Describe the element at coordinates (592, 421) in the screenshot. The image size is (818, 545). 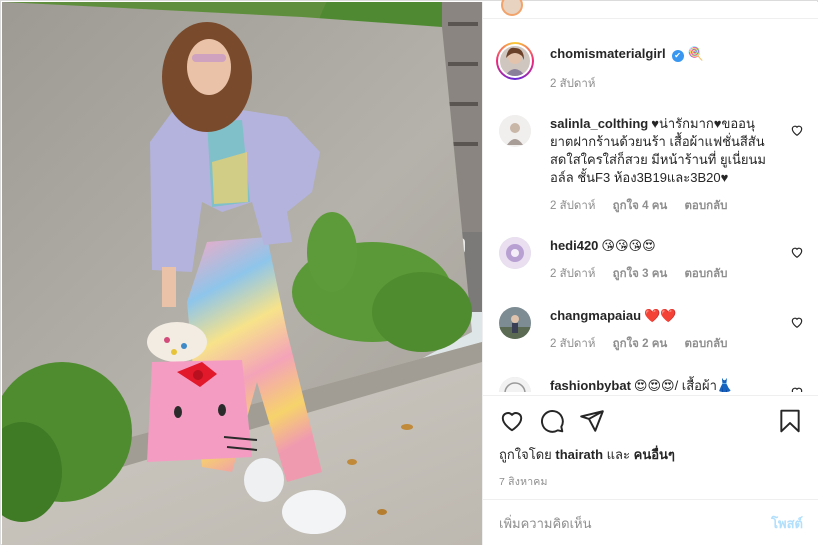
I see `share-paper-plane-icon` at that location.